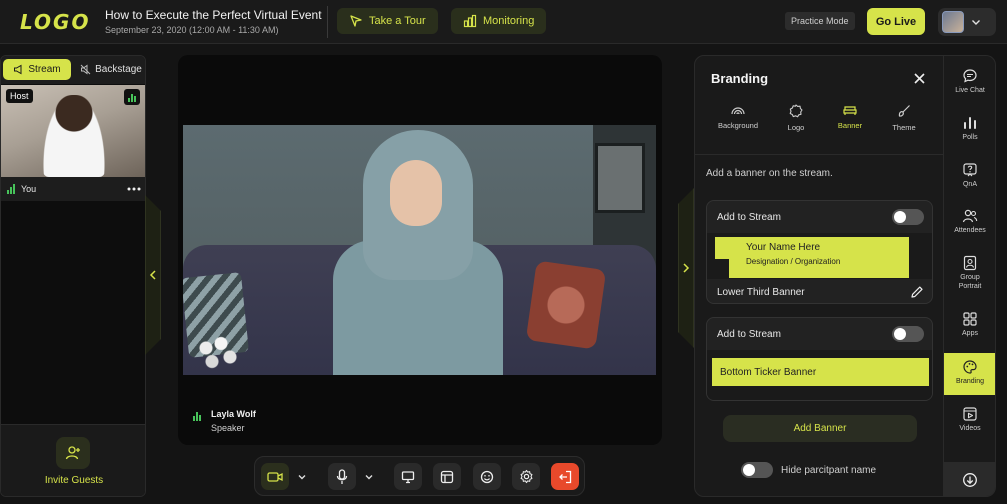  Describe the element at coordinates (44, 69) in the screenshot. I see `tab-stream-label: Stream` at that location.